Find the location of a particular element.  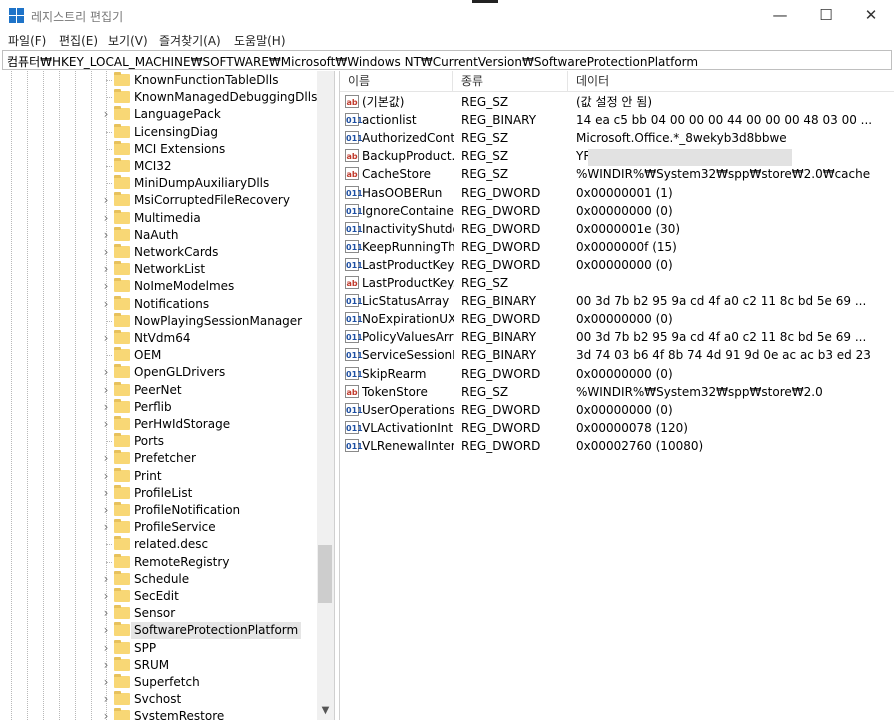

tree-item: OEM is located at coordinates (158, 355).